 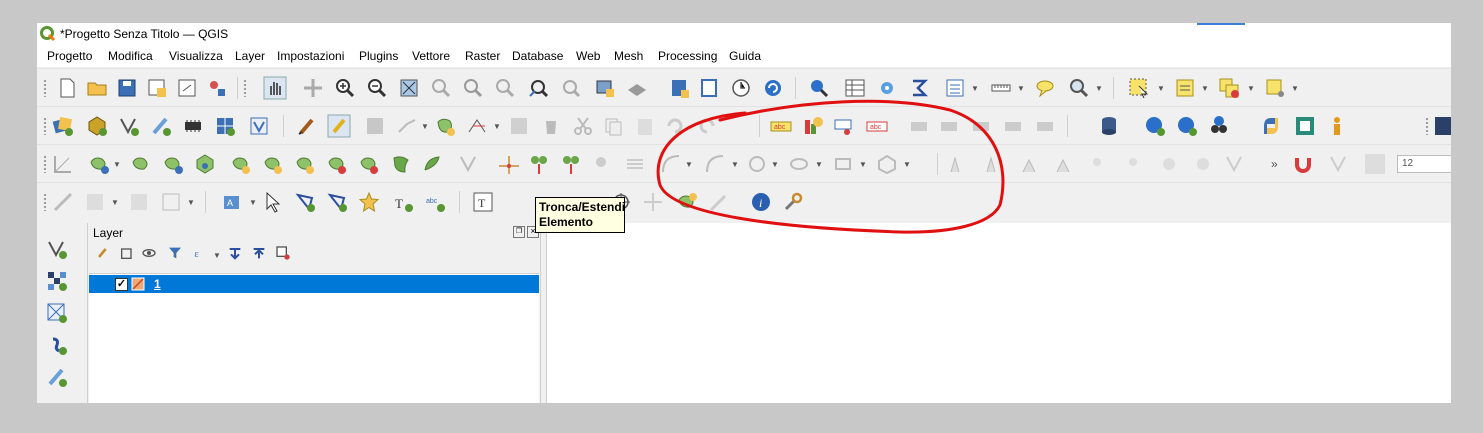 What do you see at coordinates (919, 88) in the screenshot?
I see `statistics-sigma-icon` at bounding box center [919, 88].